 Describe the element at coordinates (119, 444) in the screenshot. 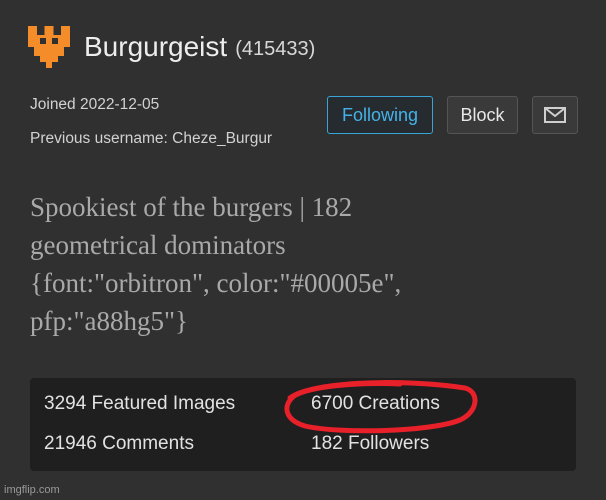

I see `stat-comments: 21946 Comments` at that location.